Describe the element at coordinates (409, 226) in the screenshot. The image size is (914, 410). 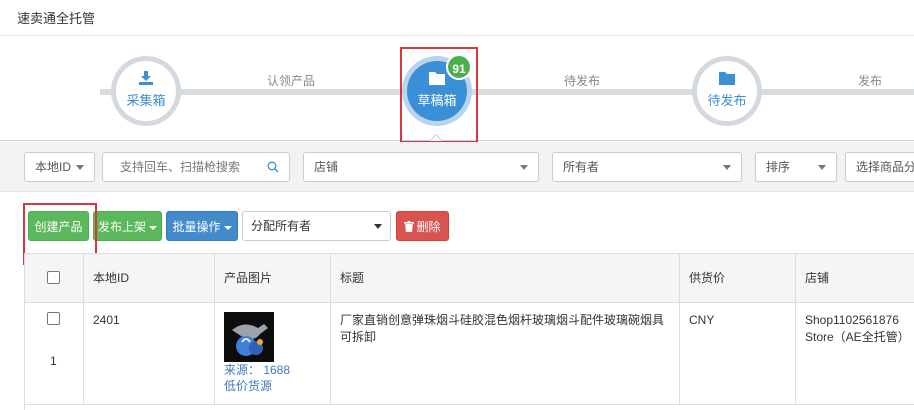
I see `trash-icon` at that location.